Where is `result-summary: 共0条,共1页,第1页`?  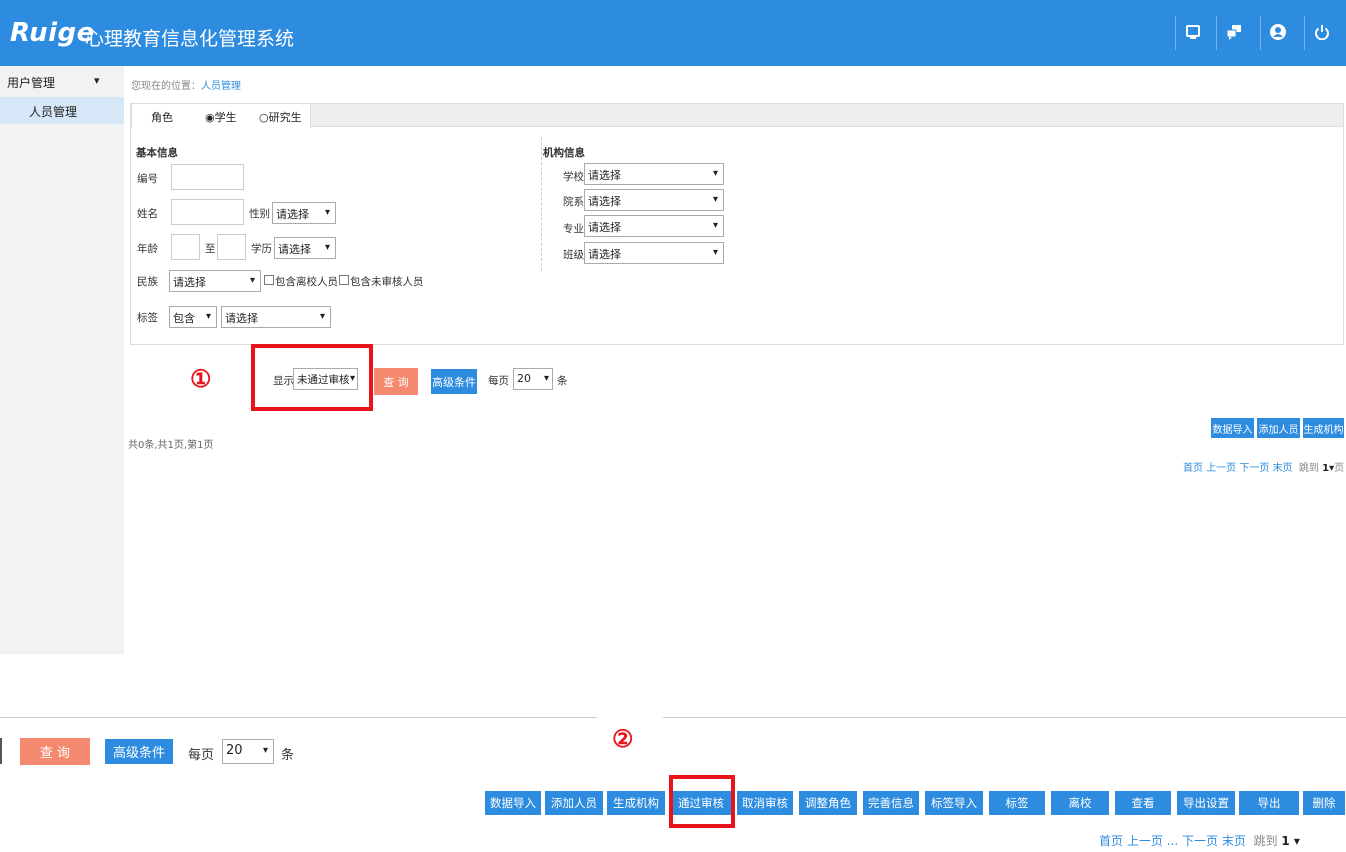 result-summary: 共0条,共1页,第1页 is located at coordinates (171, 445).